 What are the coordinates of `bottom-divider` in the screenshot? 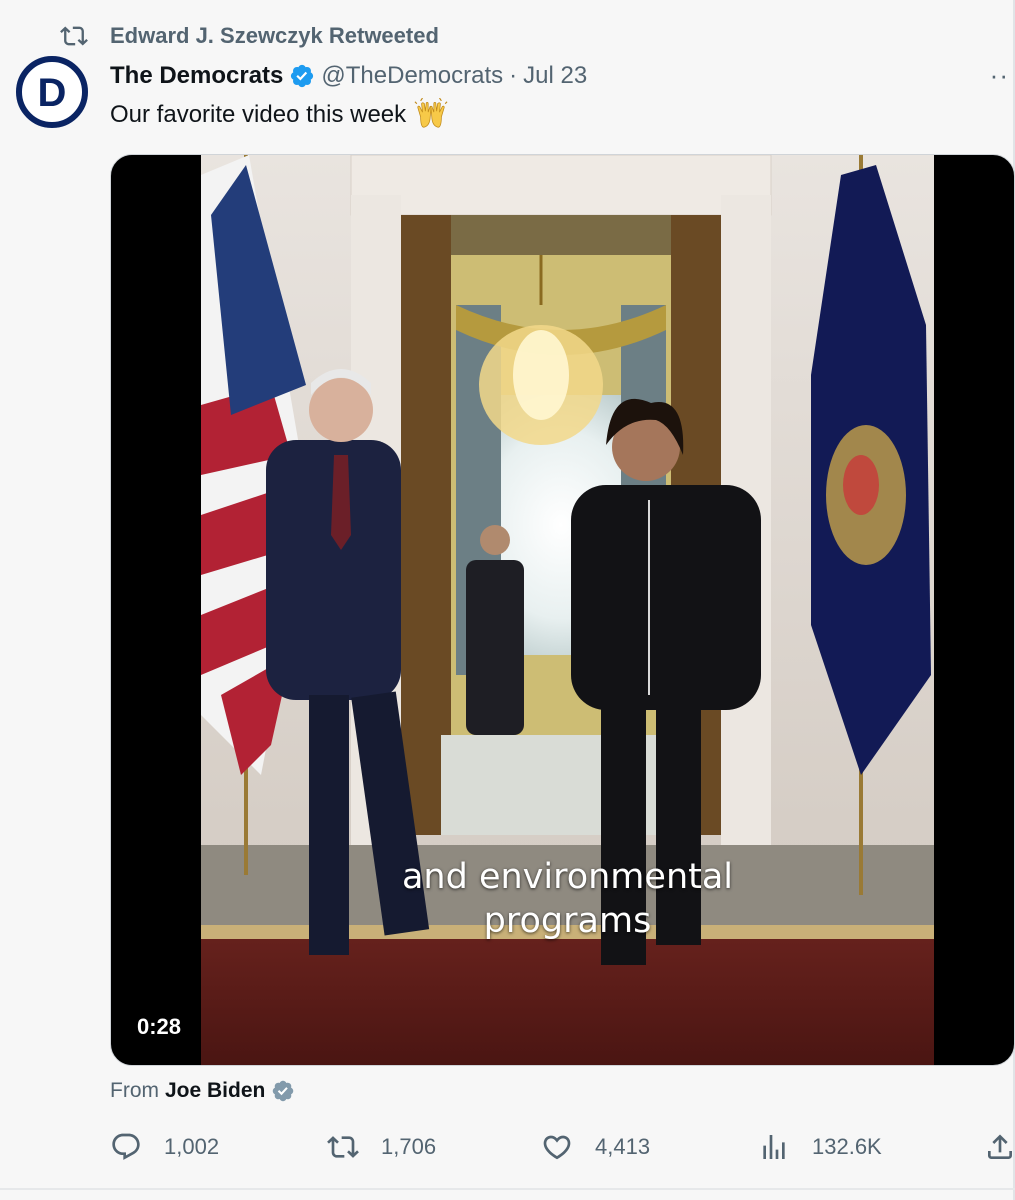 It's located at (507, 1189).